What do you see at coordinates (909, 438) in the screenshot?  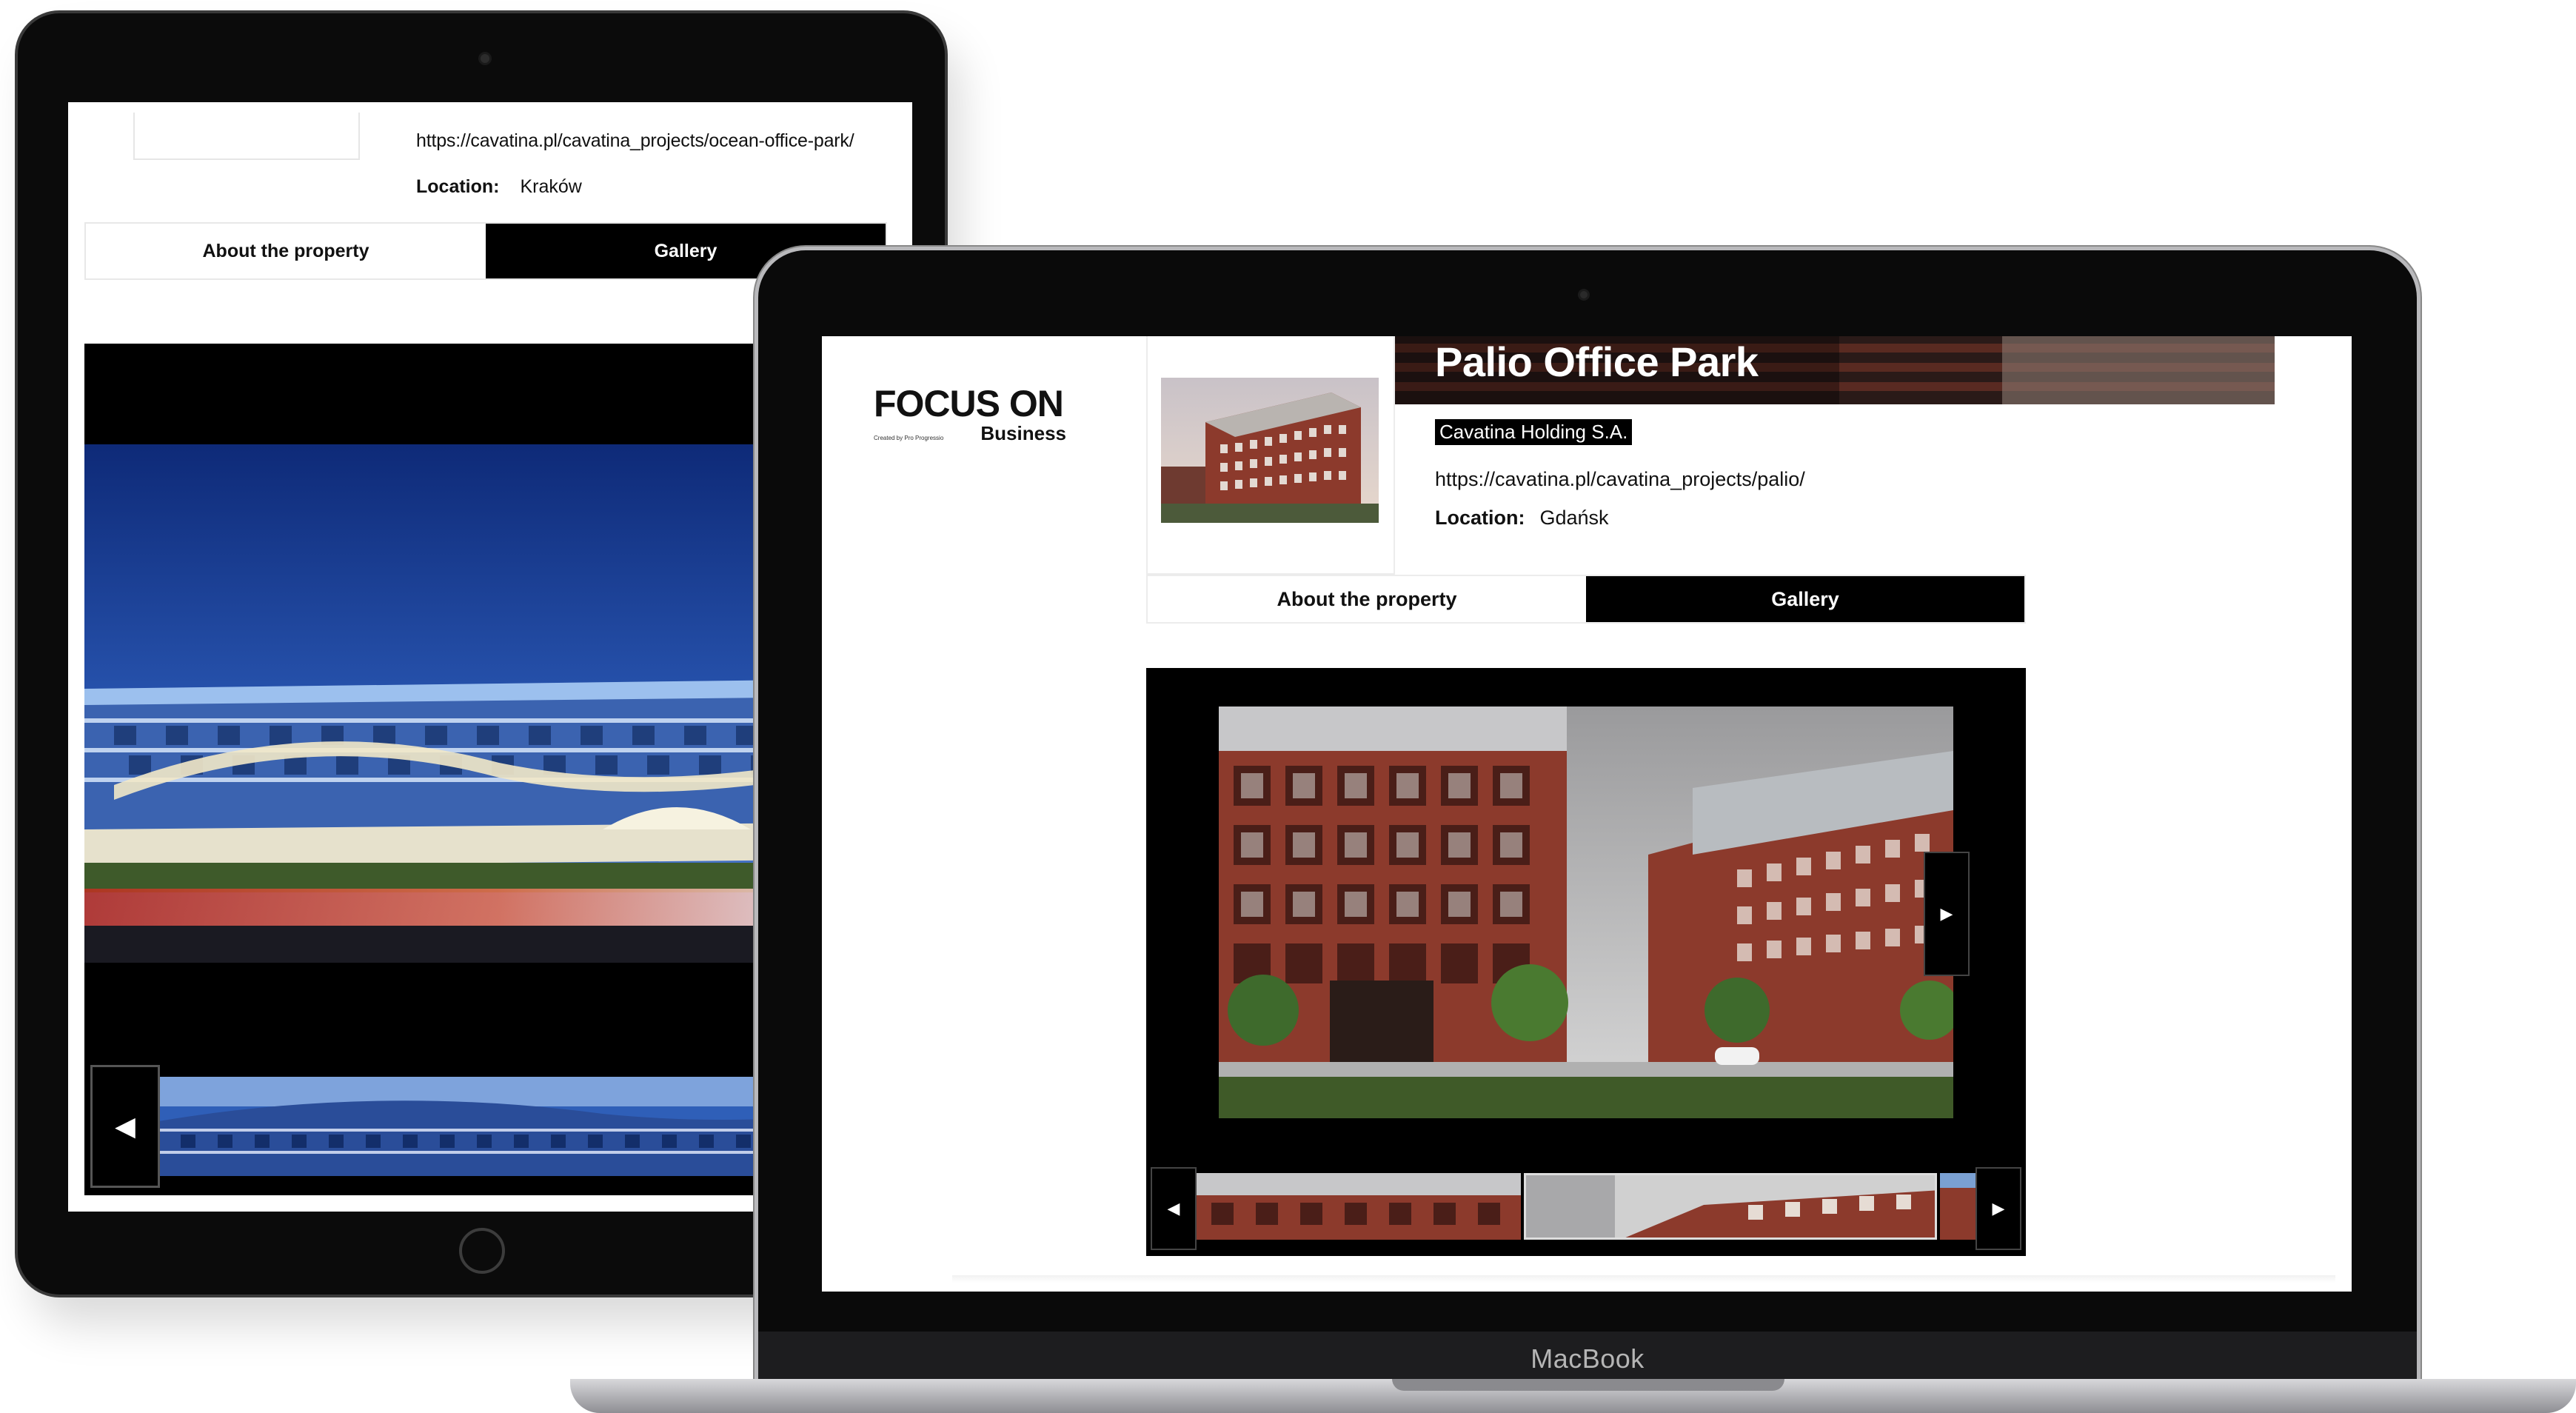 I see `logo-small-text: Created by Pro Progressio` at bounding box center [909, 438].